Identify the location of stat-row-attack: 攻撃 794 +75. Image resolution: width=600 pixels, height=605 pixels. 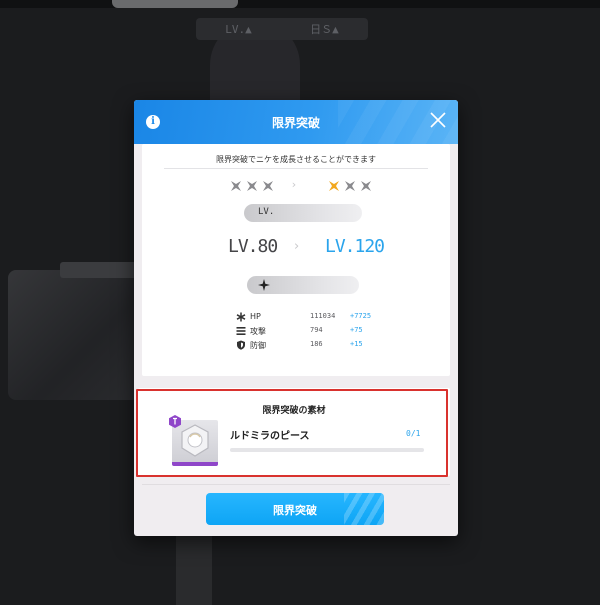
(311, 331).